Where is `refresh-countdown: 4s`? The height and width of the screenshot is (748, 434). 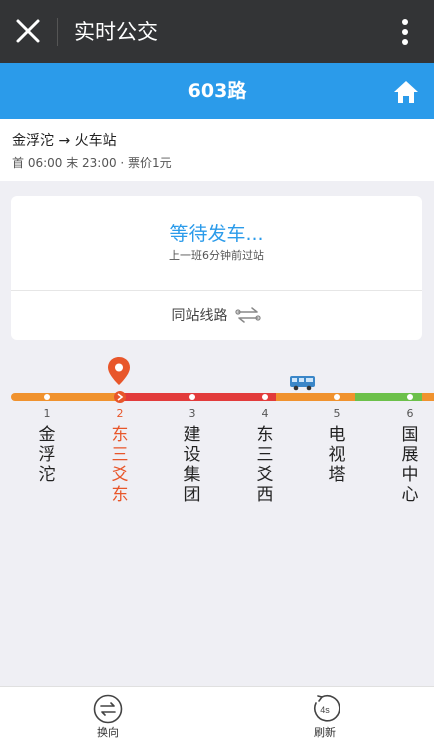 refresh-countdown: 4s is located at coordinates (325, 710).